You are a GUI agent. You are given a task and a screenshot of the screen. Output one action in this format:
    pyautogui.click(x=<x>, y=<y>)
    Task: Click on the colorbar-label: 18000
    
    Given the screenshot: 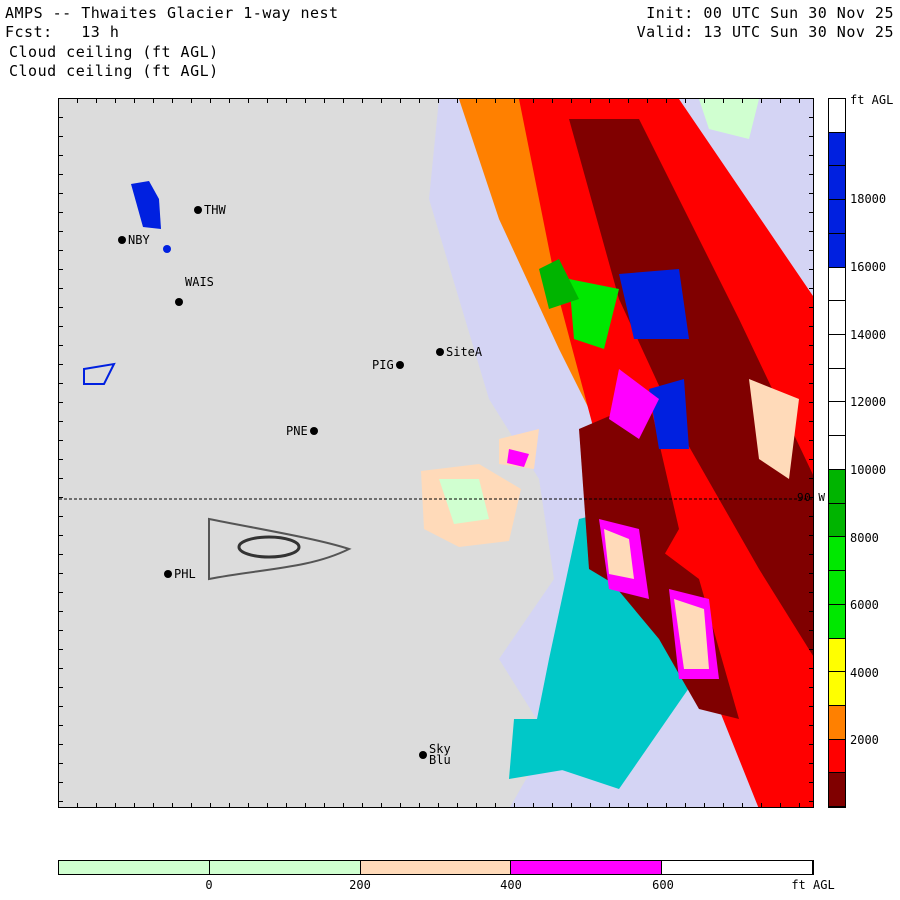 What is the action you would take?
    pyautogui.click(x=868, y=199)
    